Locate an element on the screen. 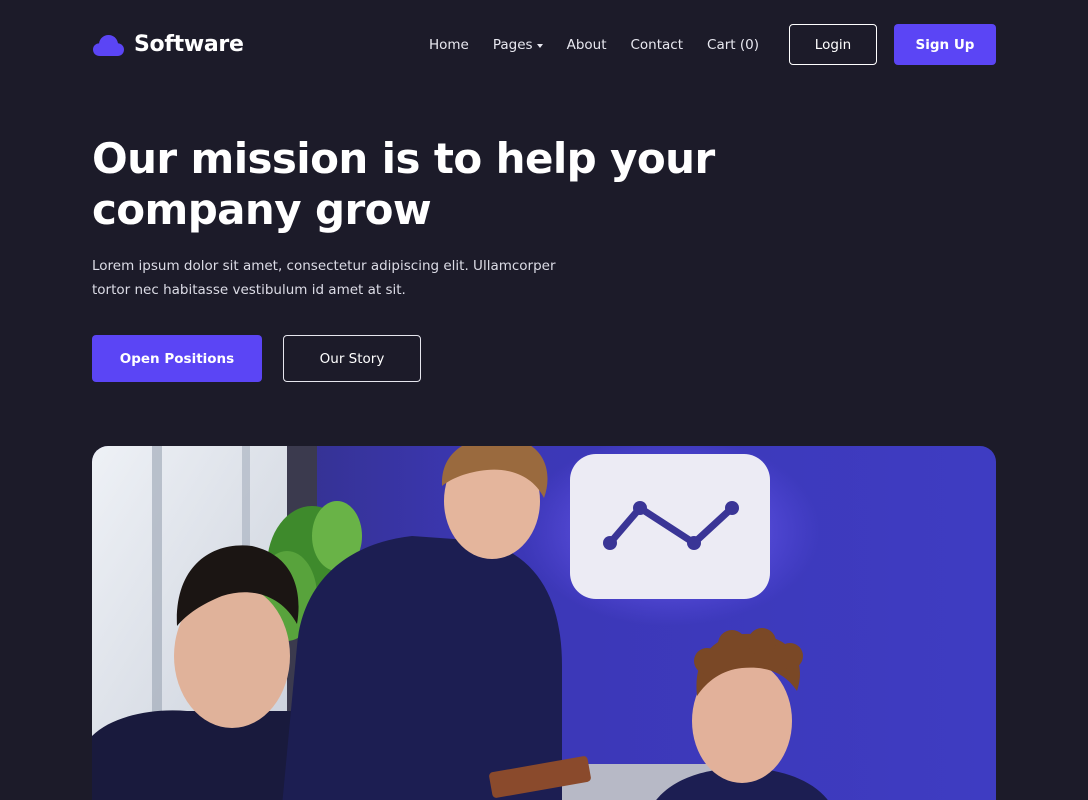 The width and height of the screenshot is (1088, 800). nav-link-contact: Contact is located at coordinates (657, 45).